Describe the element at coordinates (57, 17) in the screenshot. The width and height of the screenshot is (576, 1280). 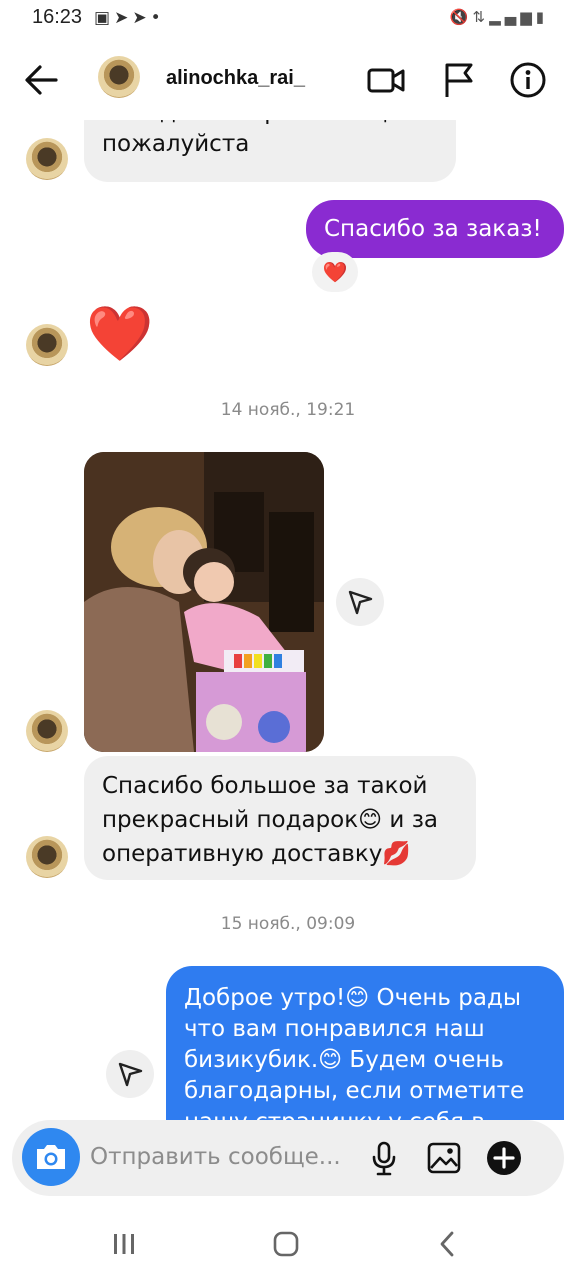
I see `status-time: 16:23` at that location.